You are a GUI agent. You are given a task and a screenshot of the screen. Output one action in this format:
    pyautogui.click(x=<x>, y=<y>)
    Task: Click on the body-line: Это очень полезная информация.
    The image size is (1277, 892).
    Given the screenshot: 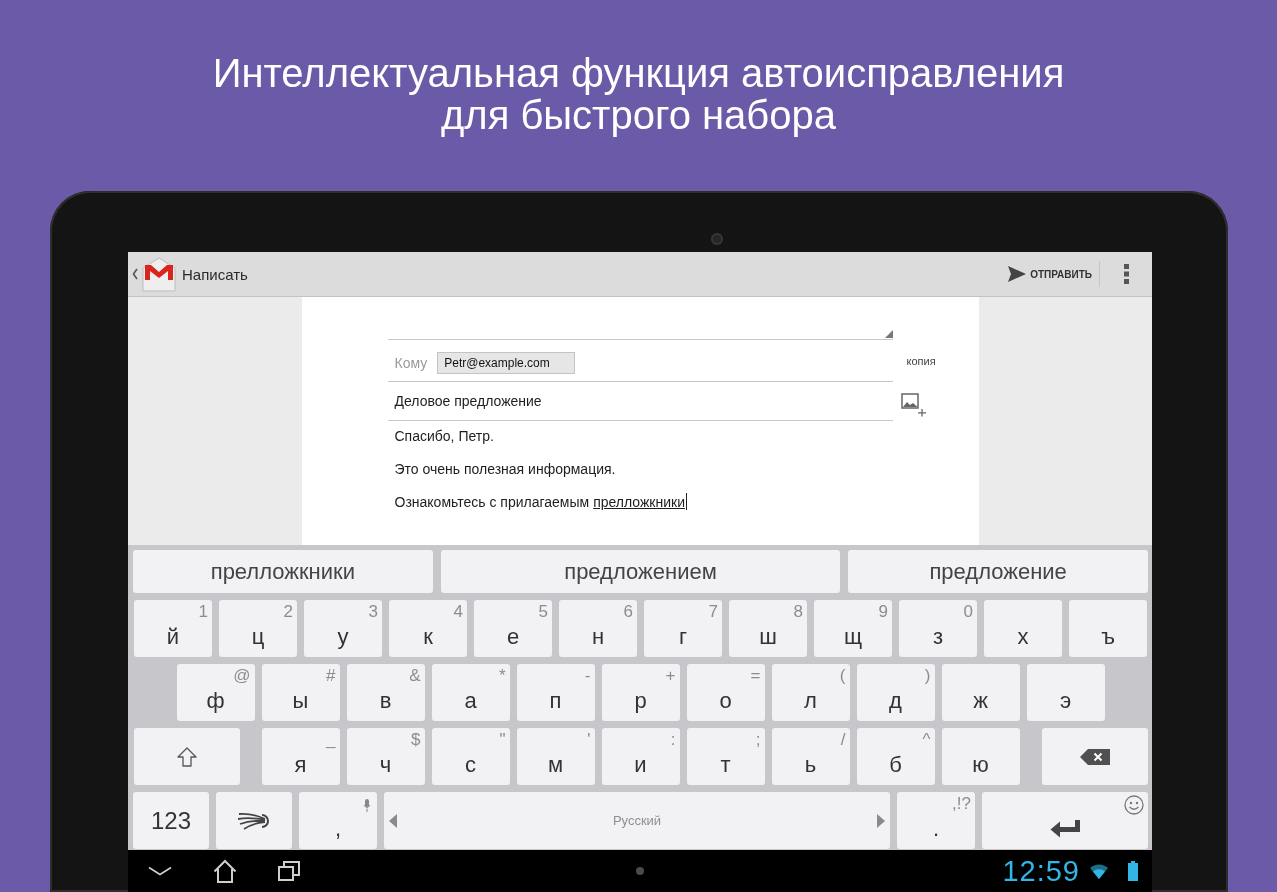 What is the action you would take?
    pyautogui.click(x=505, y=468)
    